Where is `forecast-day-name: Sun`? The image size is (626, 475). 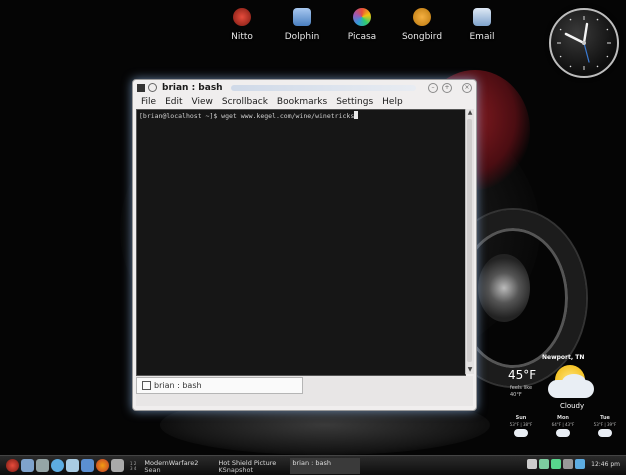 forecast-day-name: Sun is located at coordinates (521, 418).